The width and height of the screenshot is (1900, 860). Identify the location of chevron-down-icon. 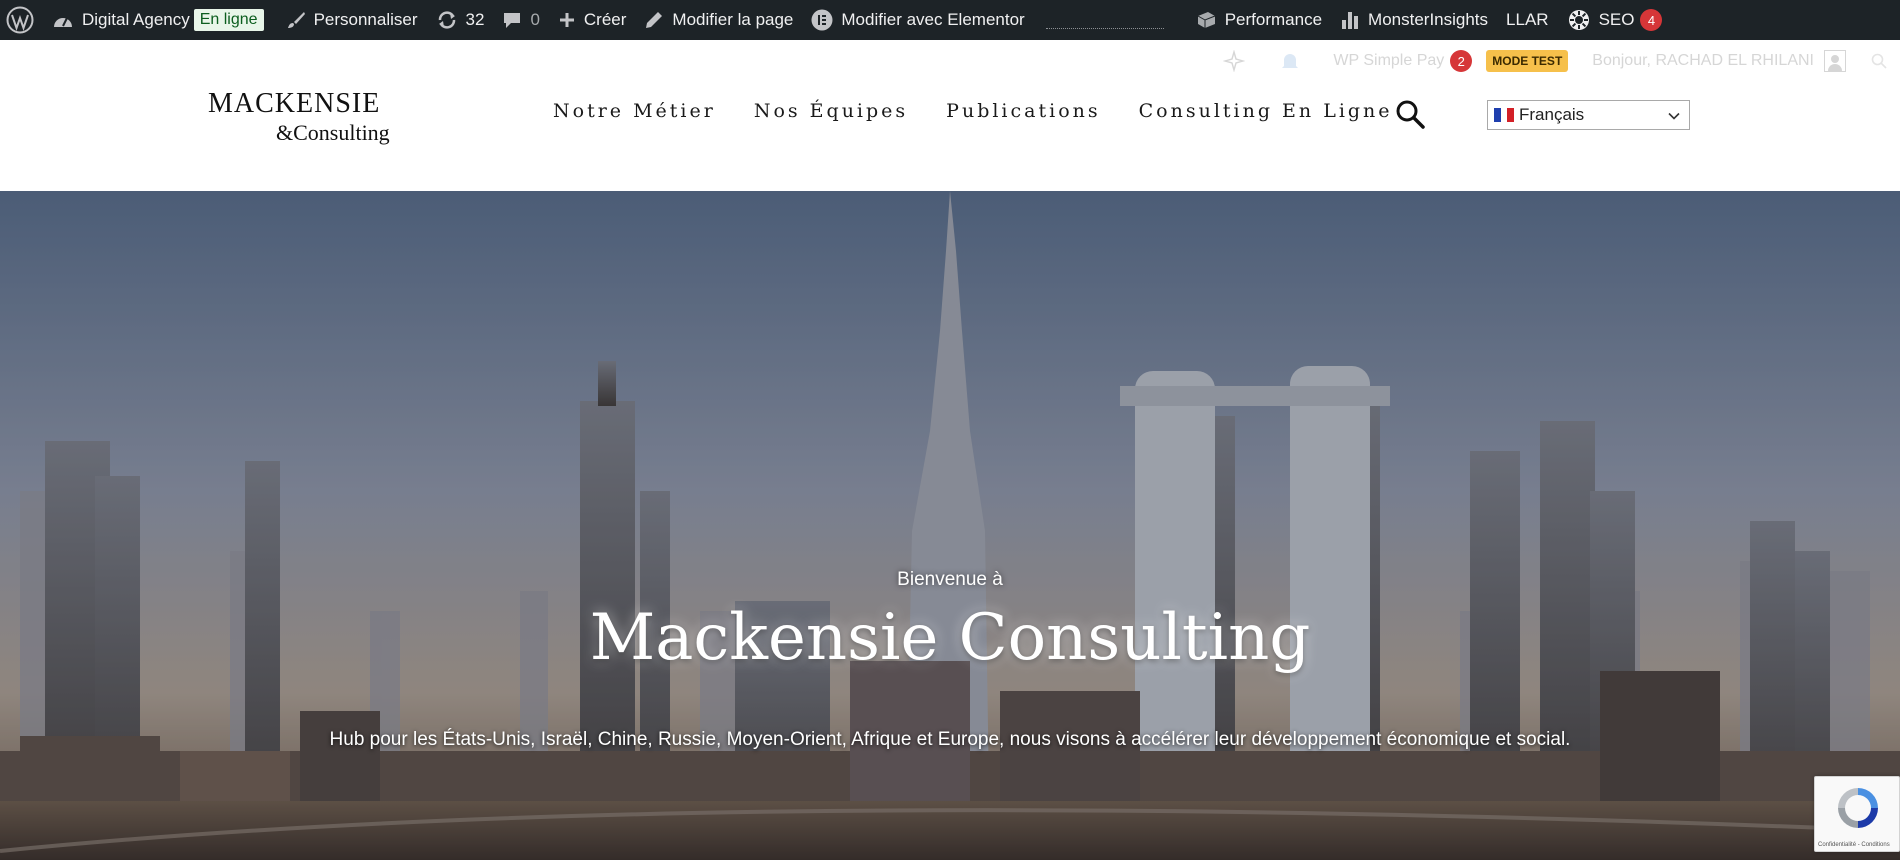
(1674, 116).